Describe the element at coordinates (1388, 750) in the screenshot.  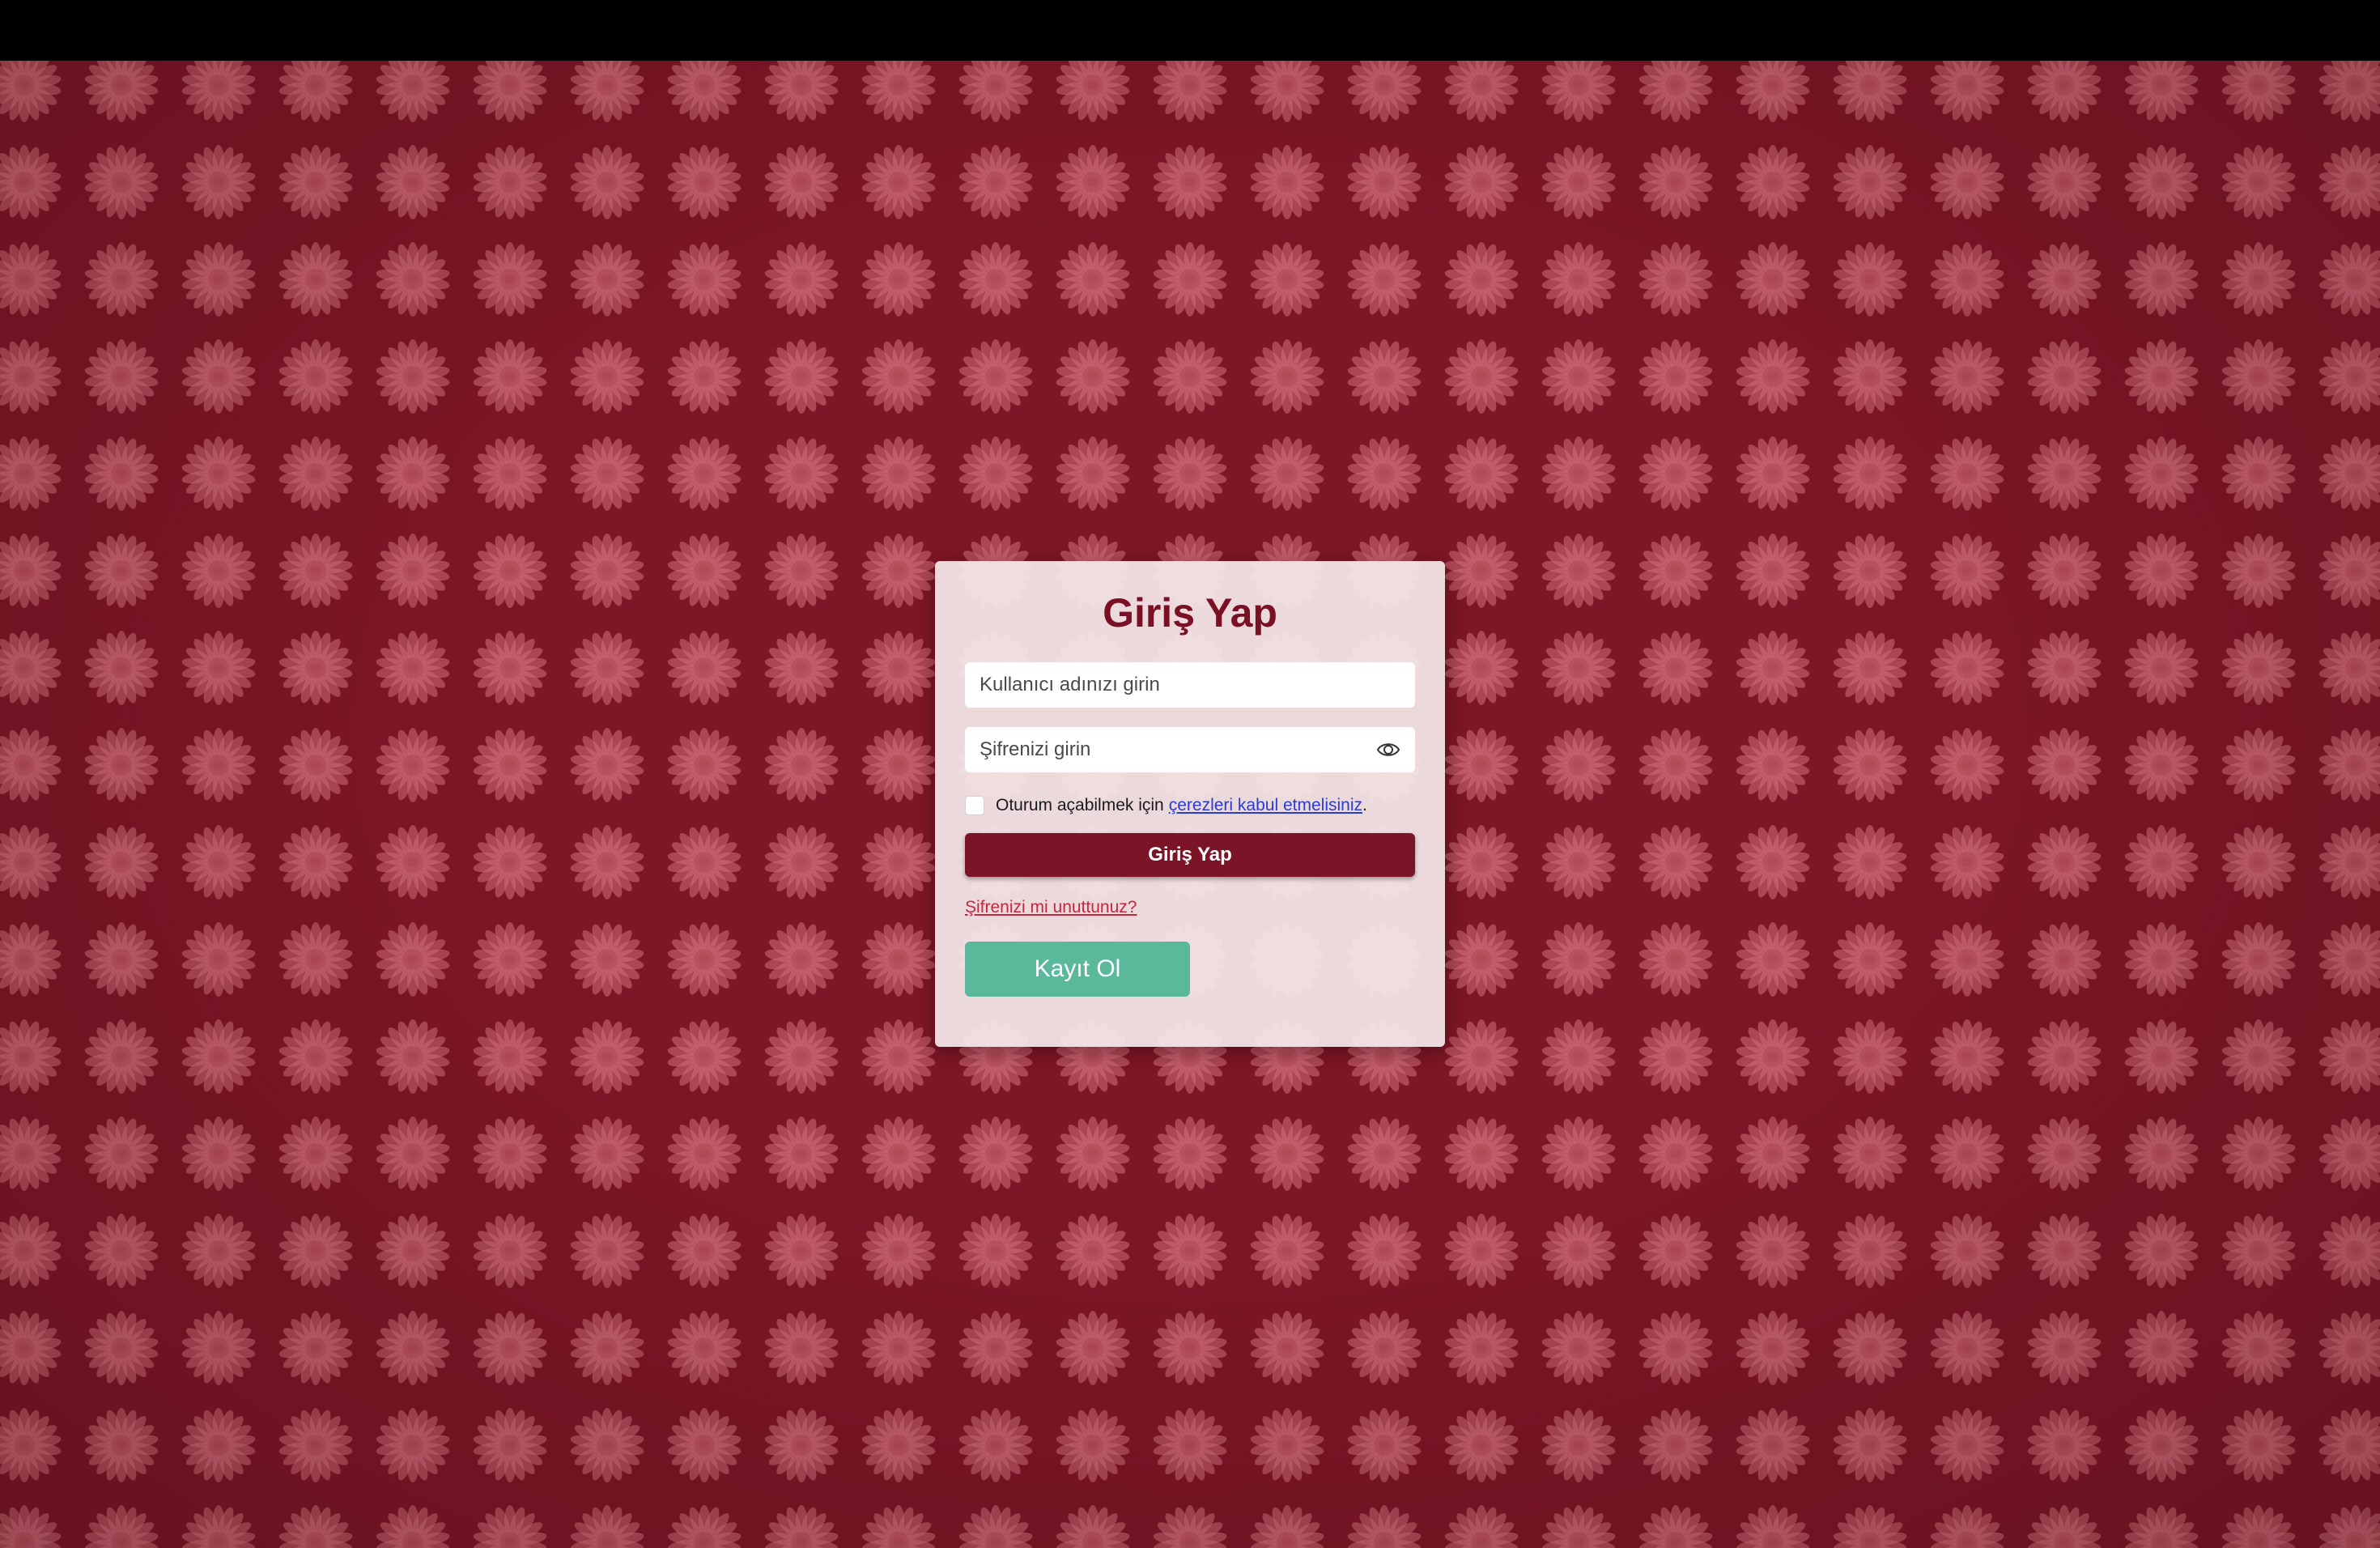
I see `eye-icon` at that location.